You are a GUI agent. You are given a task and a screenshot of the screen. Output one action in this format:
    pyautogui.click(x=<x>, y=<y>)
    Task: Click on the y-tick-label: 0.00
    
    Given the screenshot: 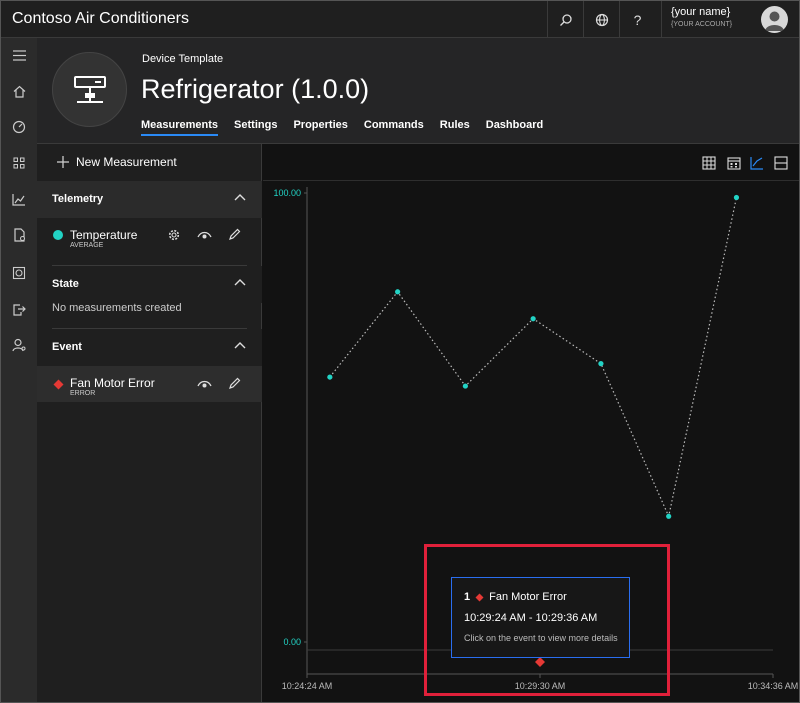 What is the action you would take?
    pyautogui.click(x=292, y=642)
    